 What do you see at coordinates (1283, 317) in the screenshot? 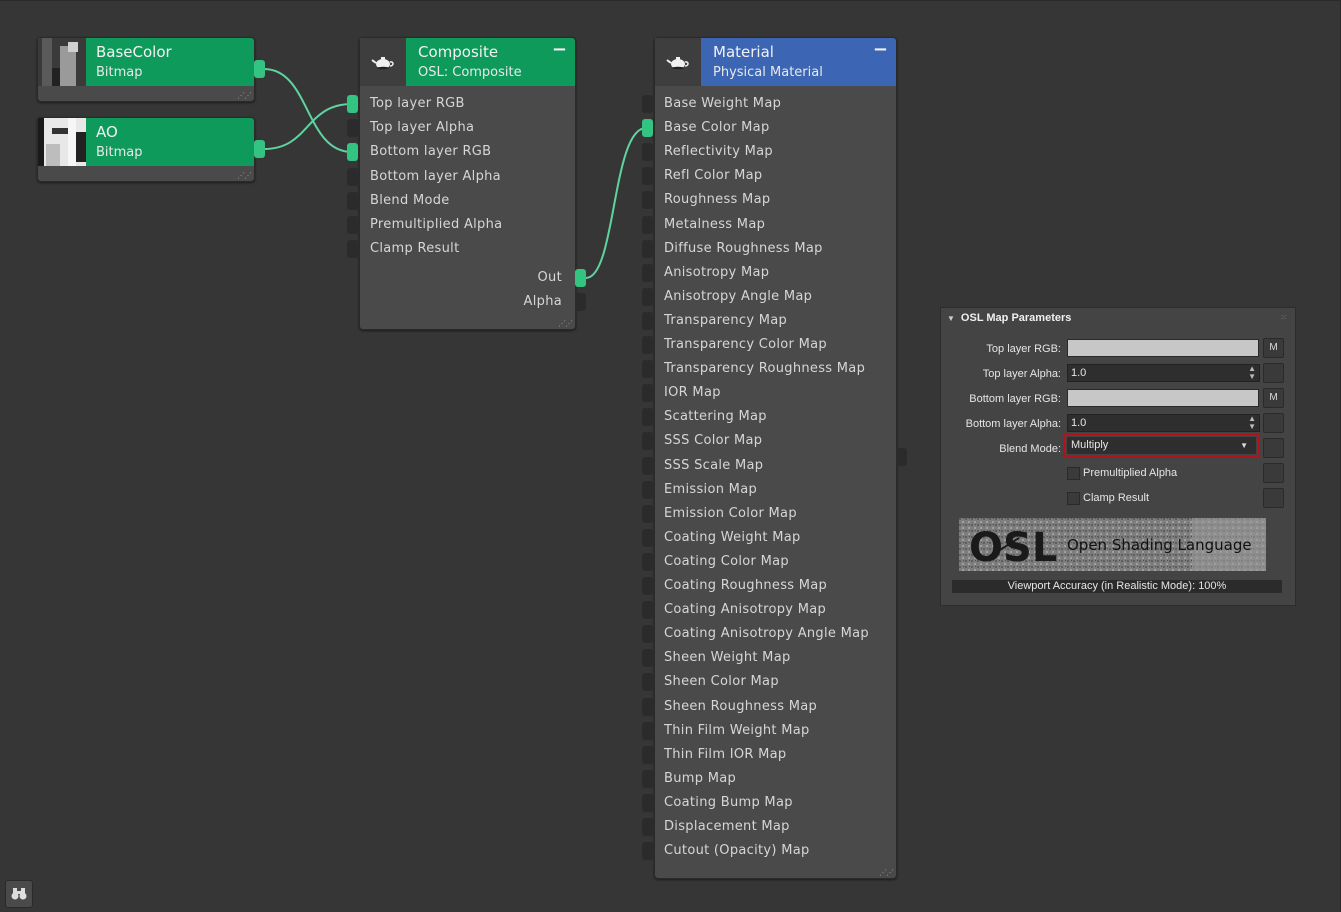
I see `drag-handle-icon: ⁙` at bounding box center [1283, 317].